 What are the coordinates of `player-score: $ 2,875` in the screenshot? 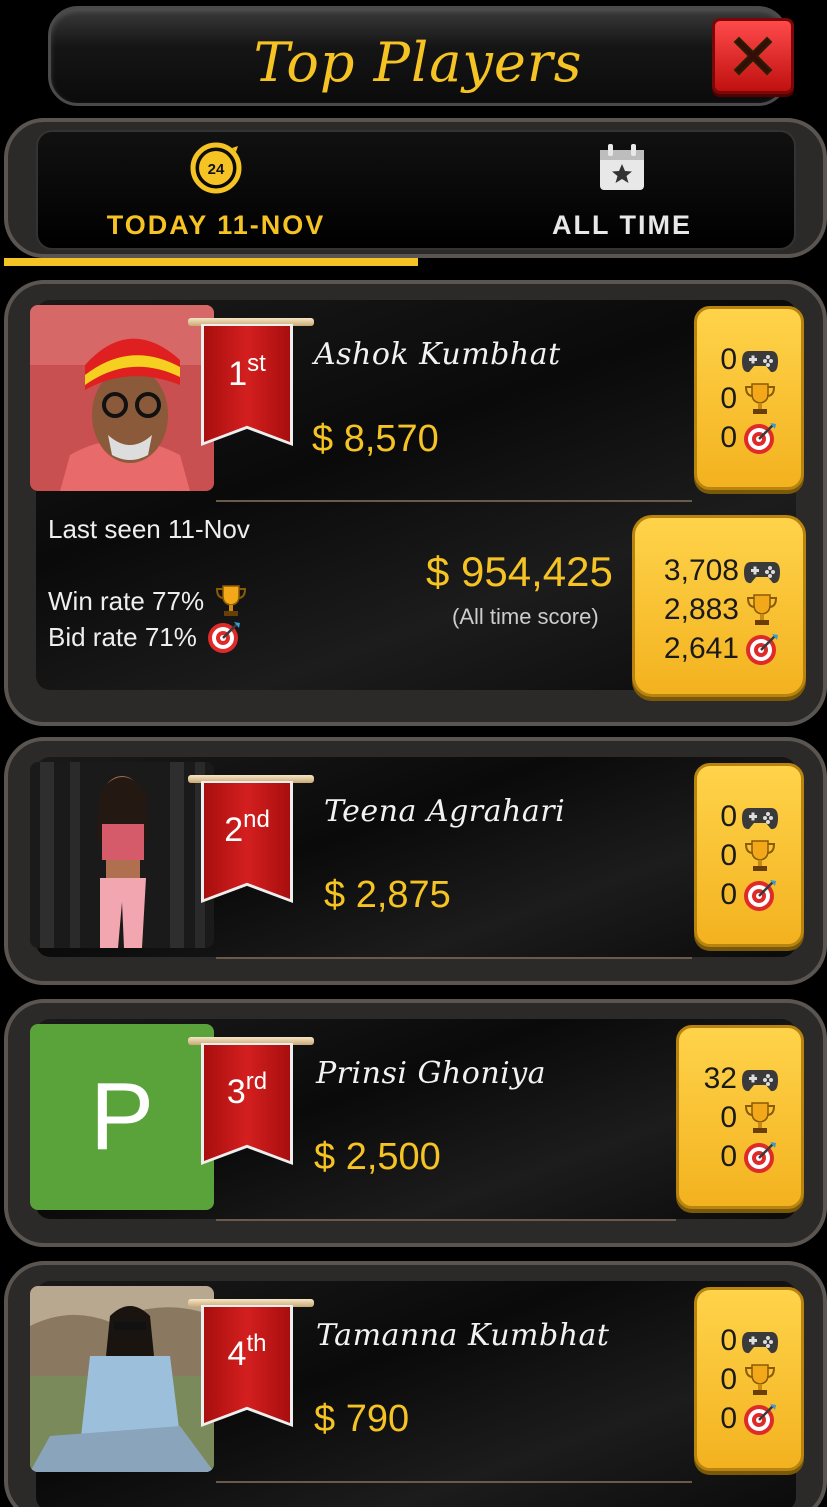 It's located at (387, 895).